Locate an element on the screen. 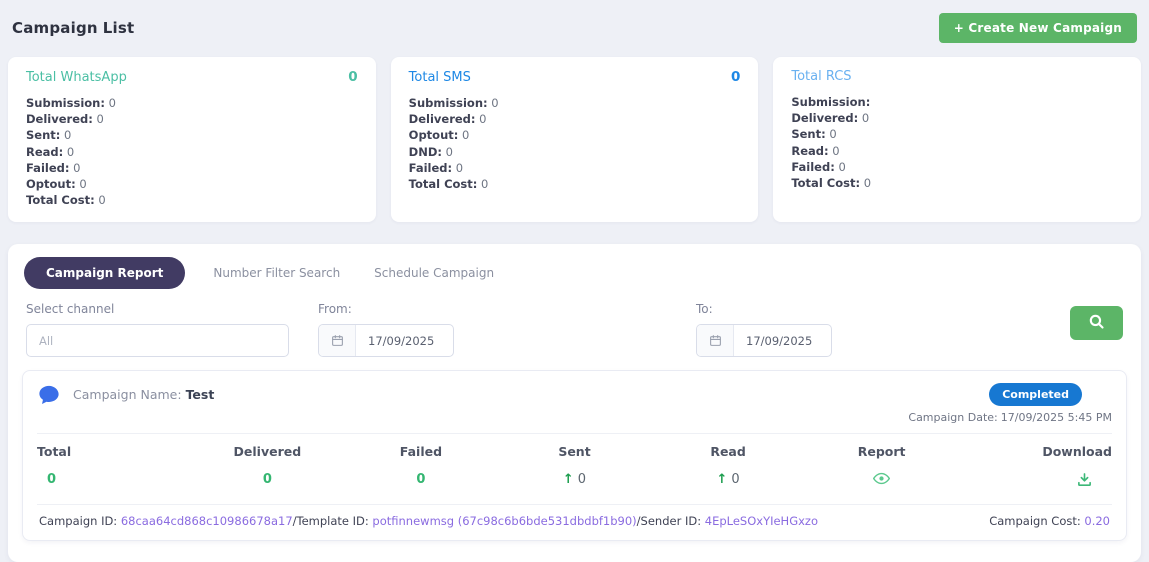 The width and height of the screenshot is (1149, 562). view-report-button is located at coordinates (882, 480).